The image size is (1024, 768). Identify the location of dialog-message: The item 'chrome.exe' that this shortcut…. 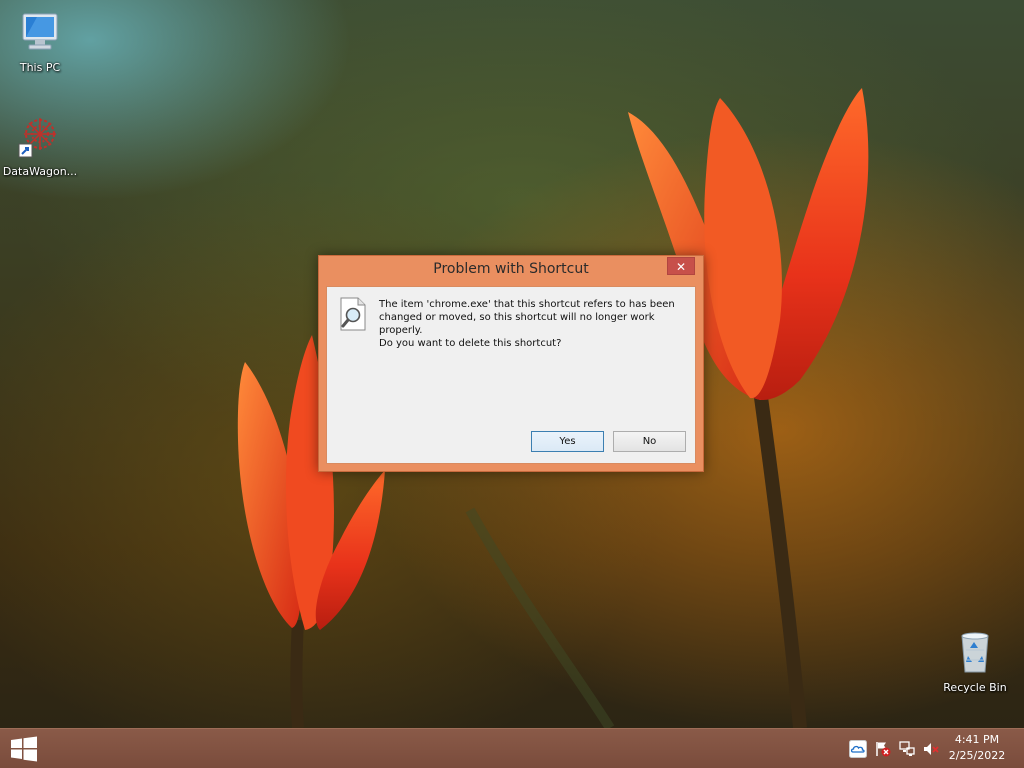
(527, 317).